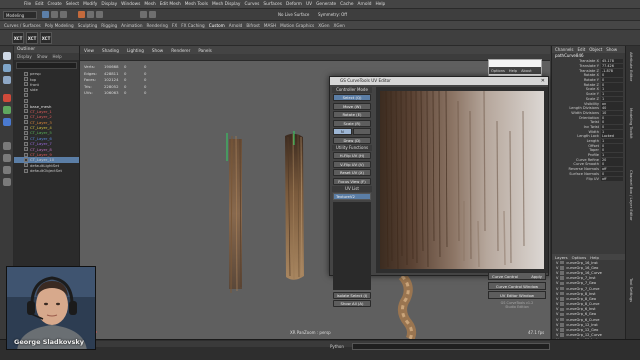  What do you see at coordinates (513, 71) in the screenshot?
I see `mini-menu-help: Help` at bounding box center [513, 71].